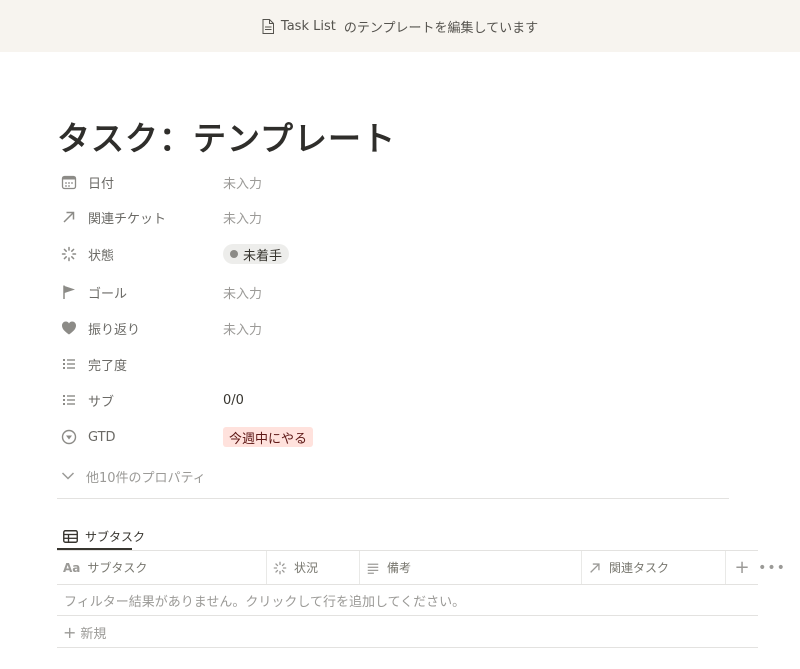 This screenshot has width=800, height=669. What do you see at coordinates (162, 567) in the screenshot?
I see `column-header-subtask: Aa サブタスク` at bounding box center [162, 567].